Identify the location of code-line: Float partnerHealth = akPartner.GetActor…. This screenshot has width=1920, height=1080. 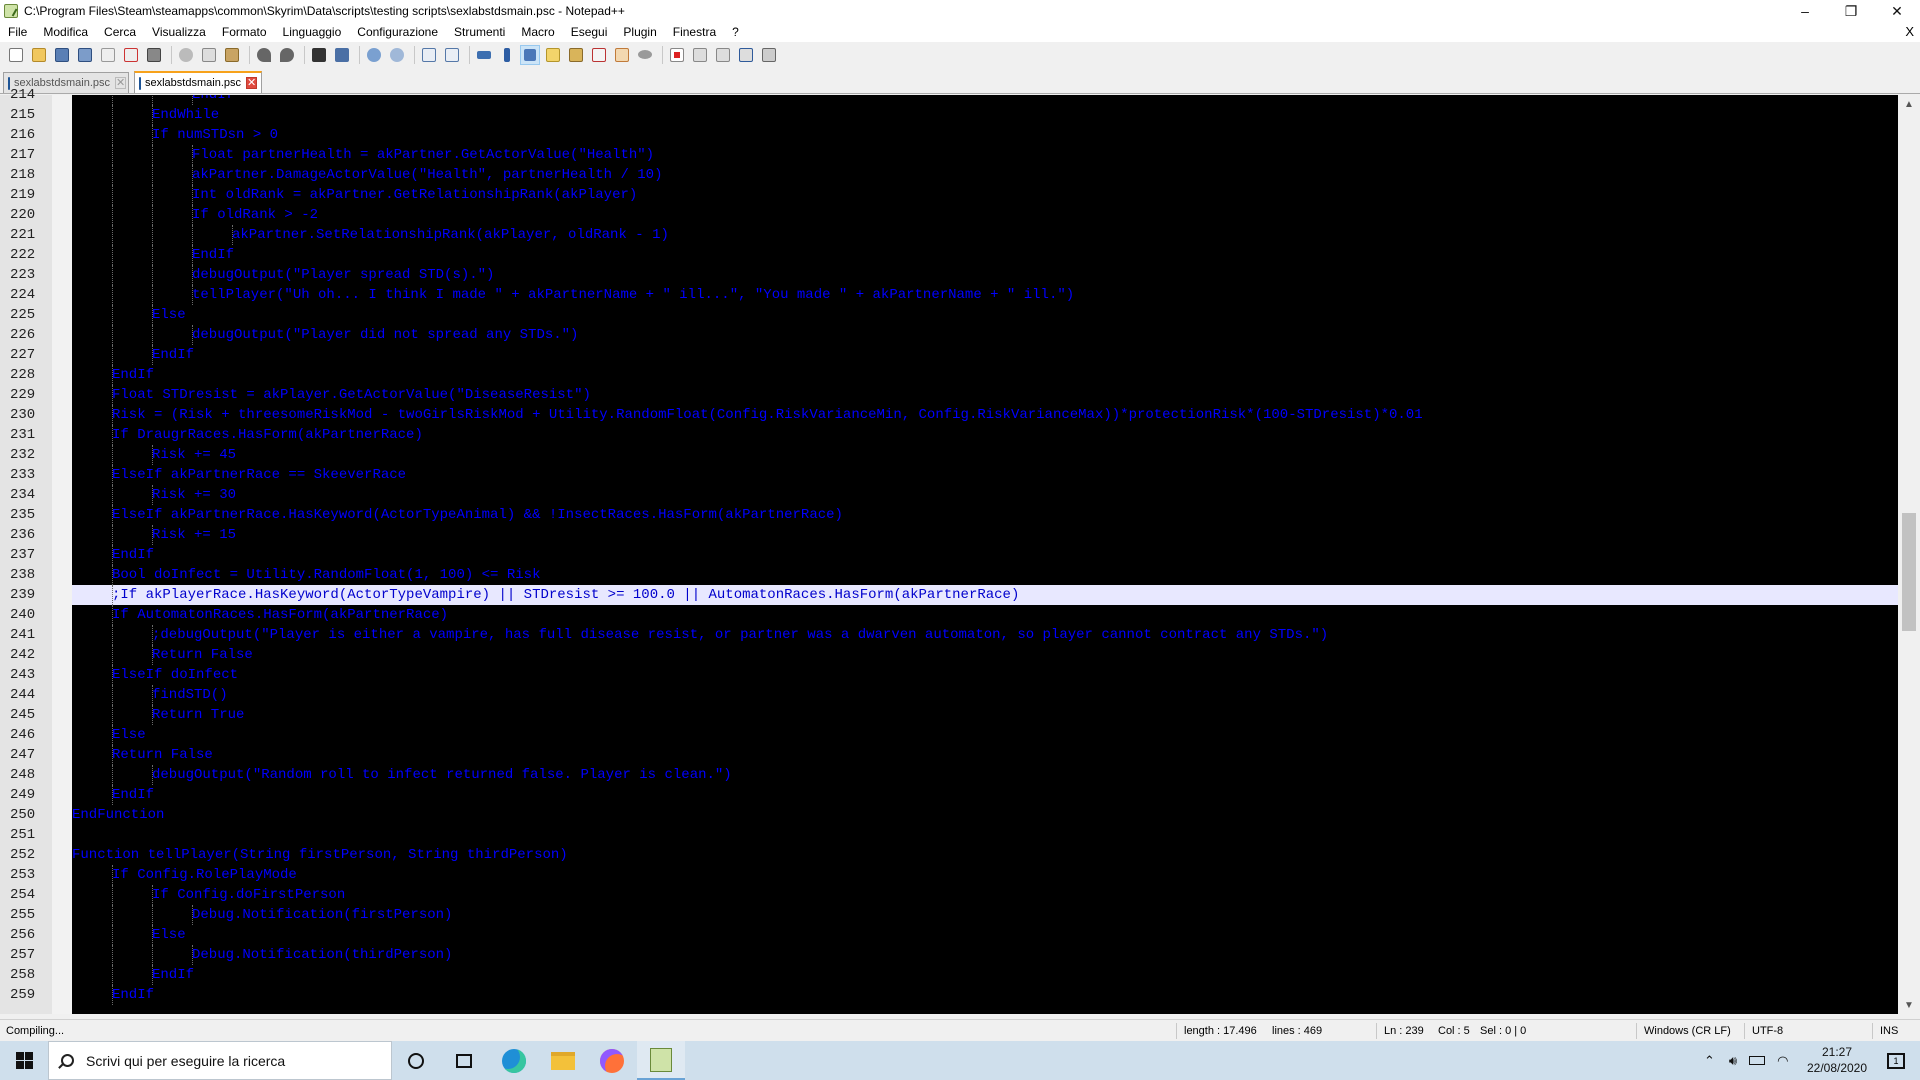
(985, 155).